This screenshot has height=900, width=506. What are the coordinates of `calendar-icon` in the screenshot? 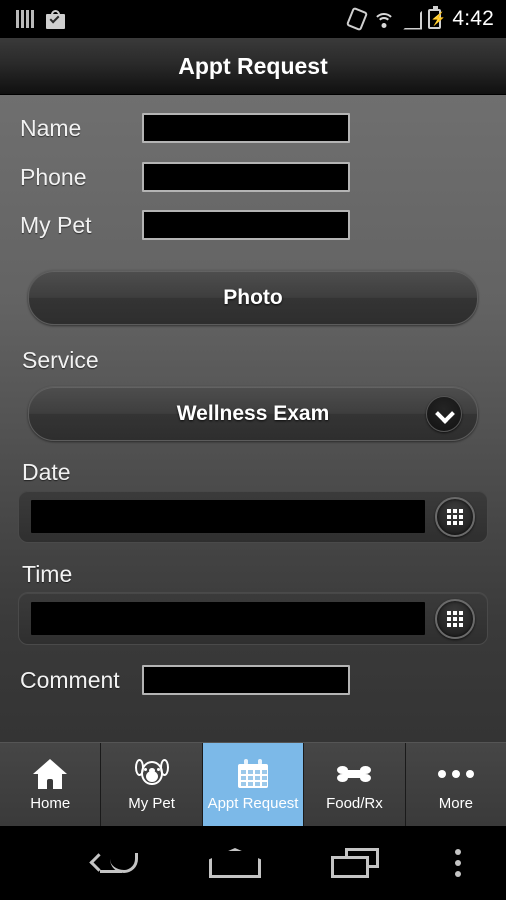 It's located at (253, 774).